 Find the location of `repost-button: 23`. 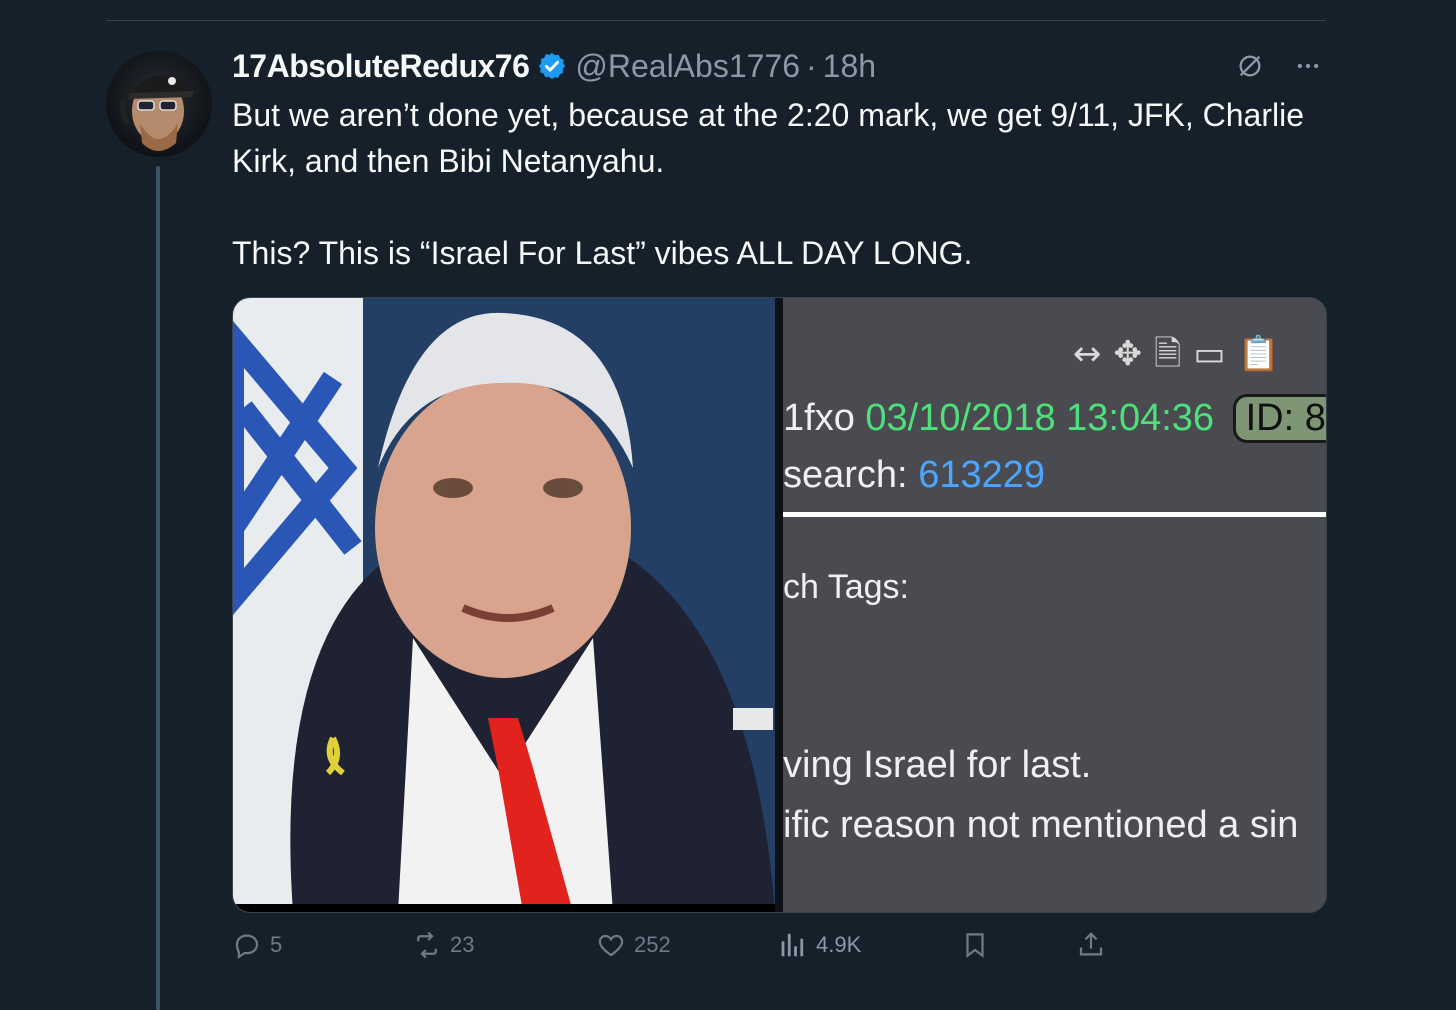

repost-button: 23 is located at coordinates (443, 945).